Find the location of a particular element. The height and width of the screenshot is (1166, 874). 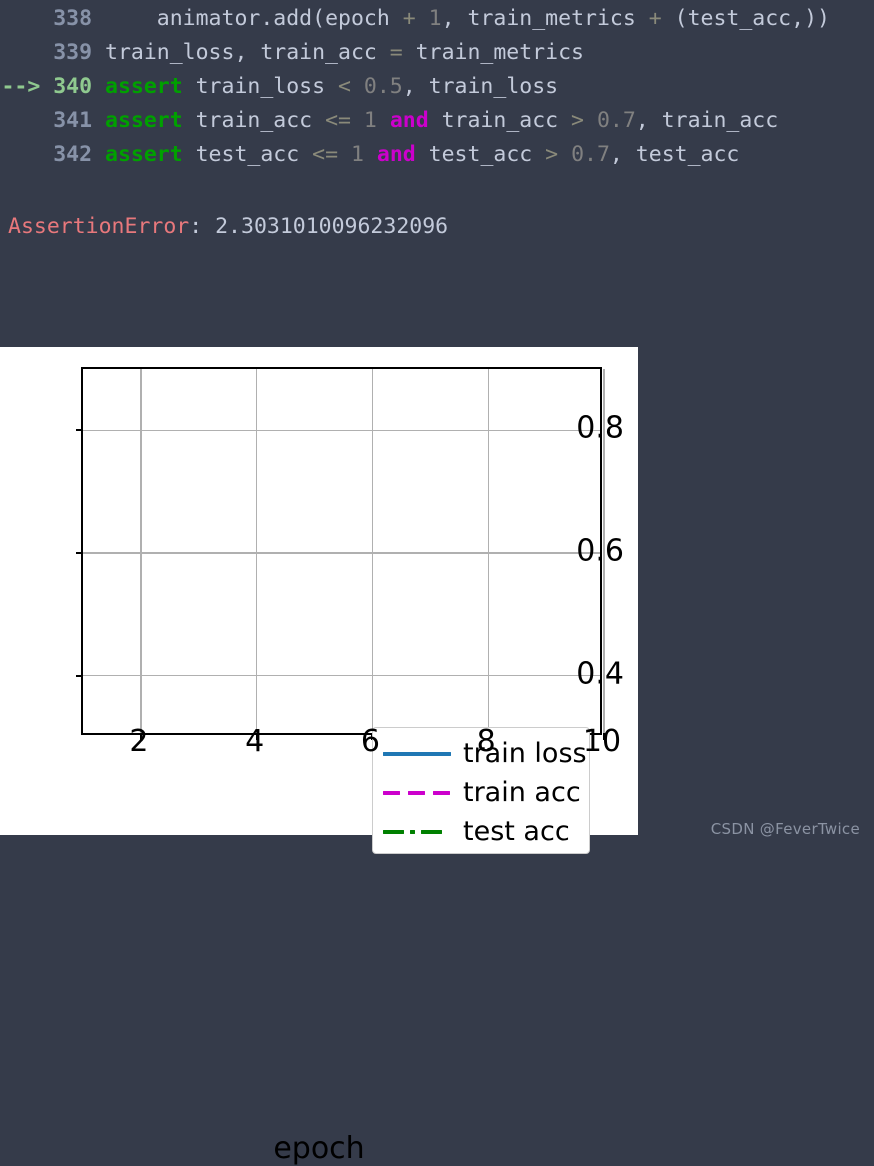

code-token: 0.5 is located at coordinates (383, 86).